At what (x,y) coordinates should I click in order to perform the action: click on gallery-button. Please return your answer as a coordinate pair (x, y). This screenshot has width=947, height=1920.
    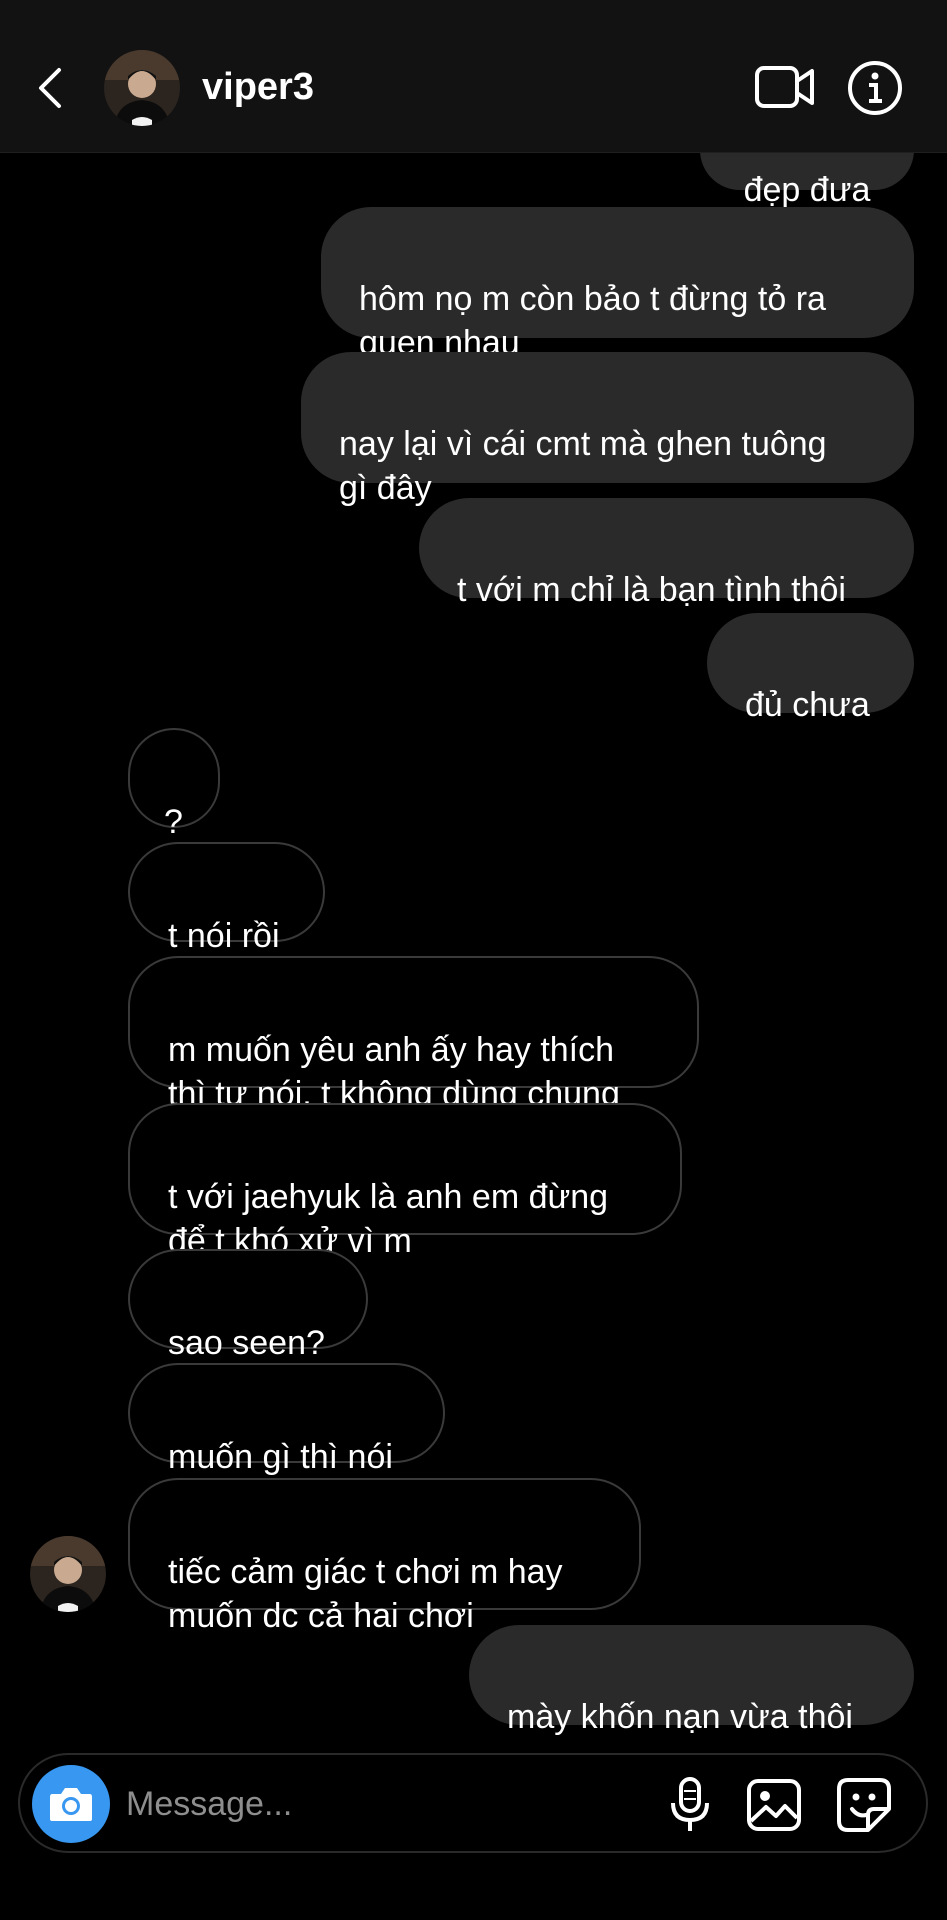
    Looking at the image, I should click on (774, 1805).